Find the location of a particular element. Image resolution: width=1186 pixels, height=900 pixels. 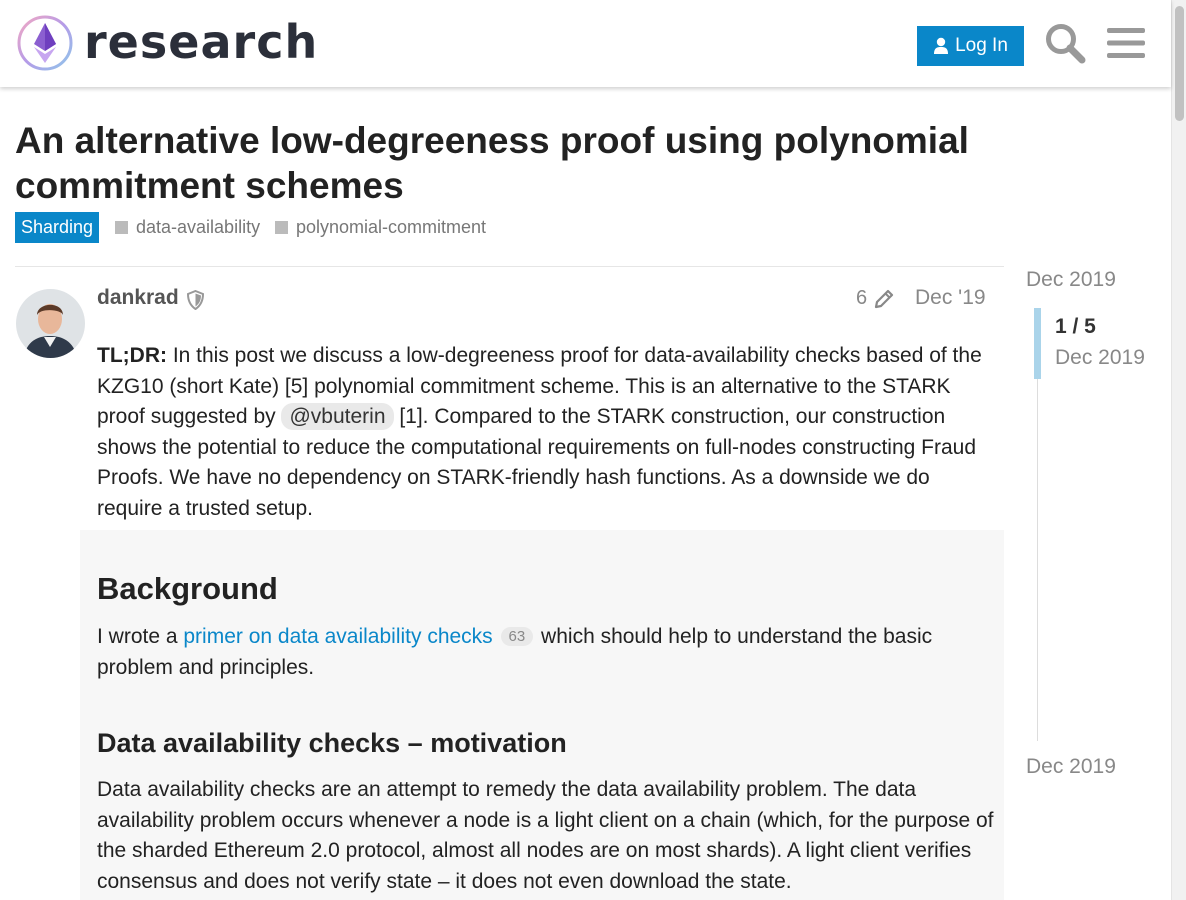

scrollbar-thumb is located at coordinates (1179, 63).